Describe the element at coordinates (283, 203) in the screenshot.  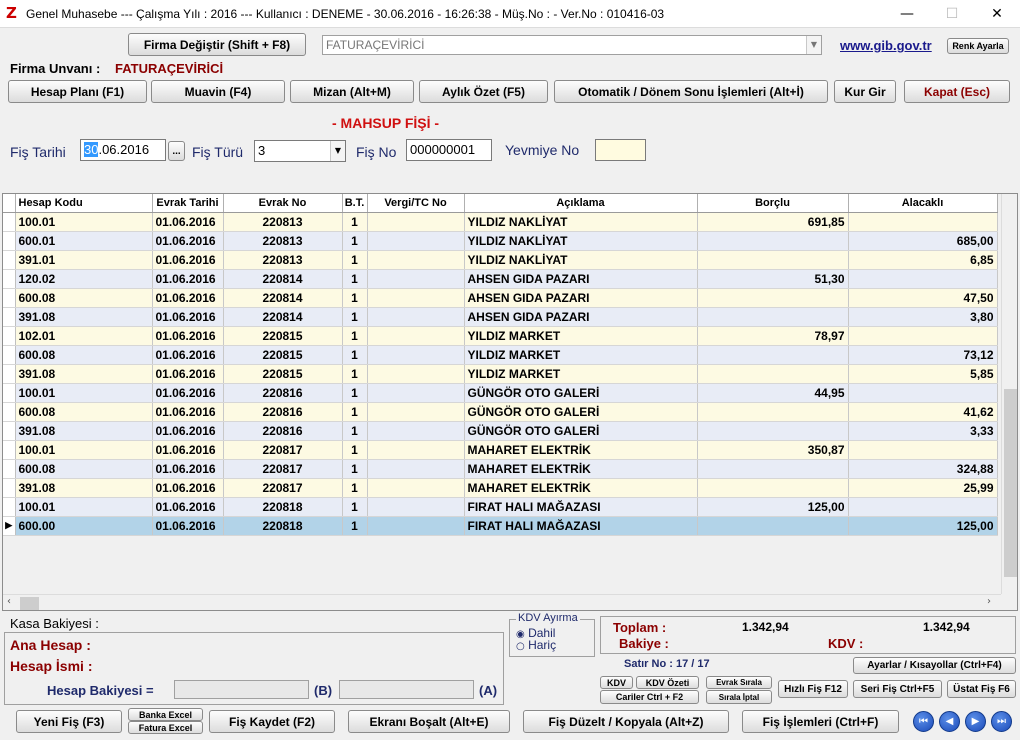
I see `col-evrak-no: Evrak No` at that location.